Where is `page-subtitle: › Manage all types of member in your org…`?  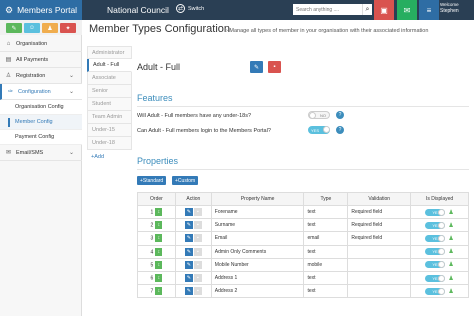
page-subtitle: › Manage all types of member in your org… is located at coordinates (327, 31).